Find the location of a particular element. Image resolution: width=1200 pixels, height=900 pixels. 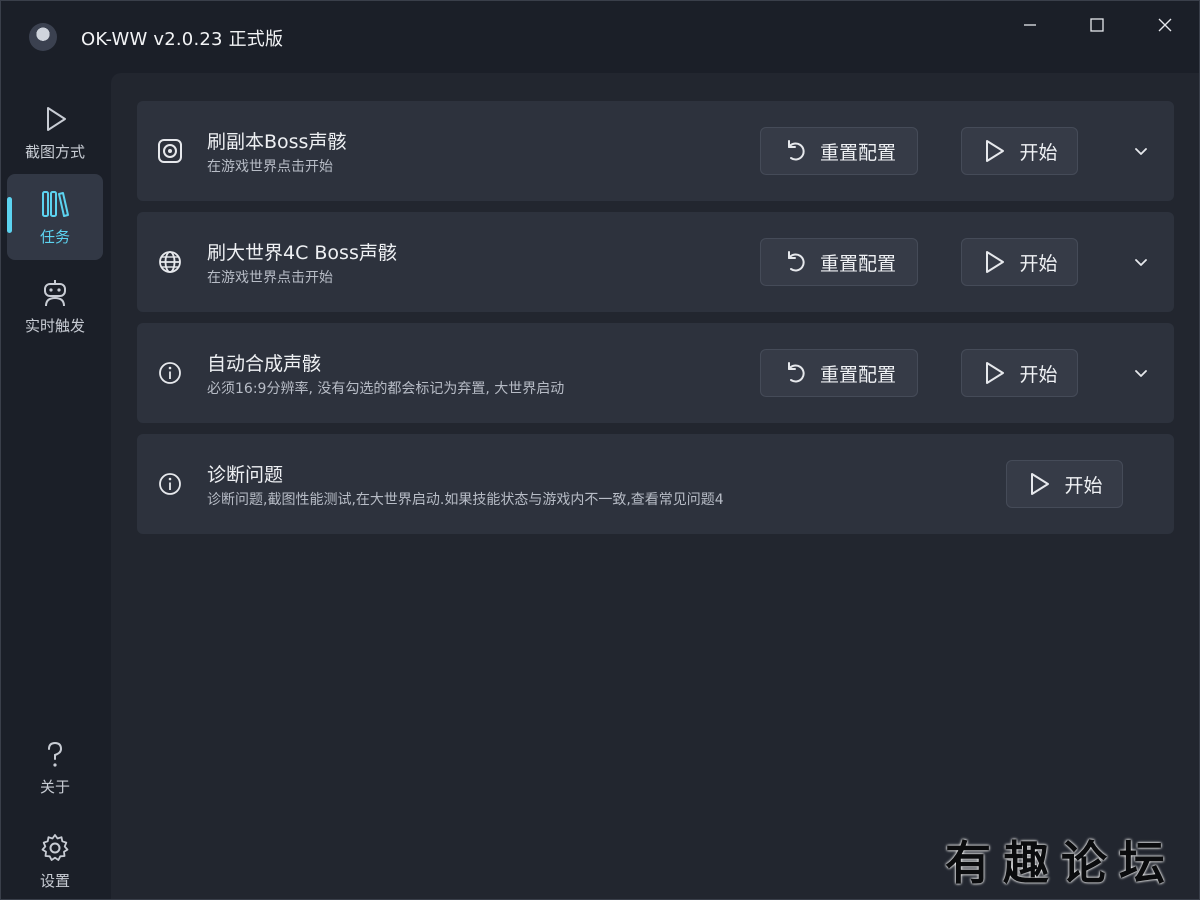

task-title: 刷副本Boss声骸 is located at coordinates (277, 142).